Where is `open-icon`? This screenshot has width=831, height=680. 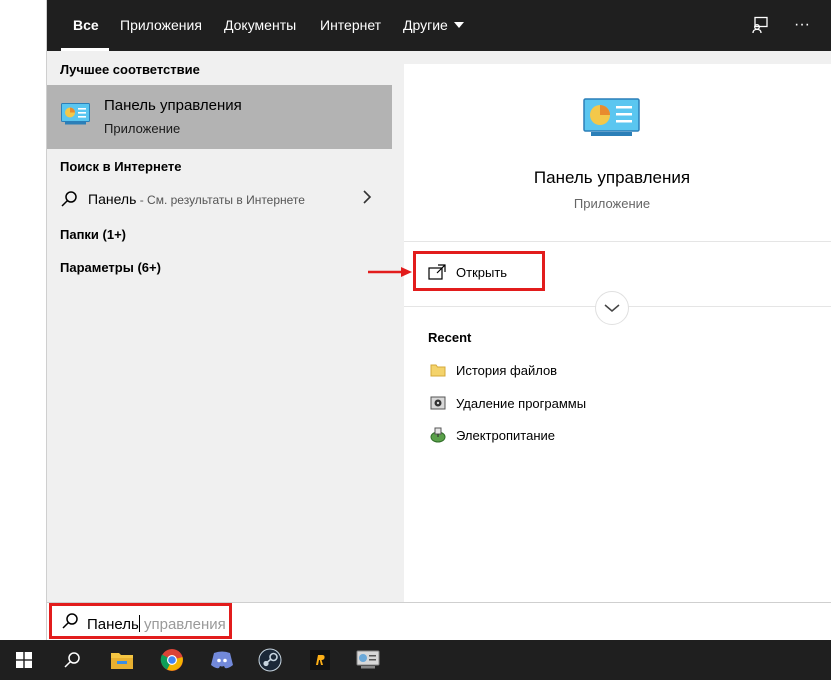 open-icon is located at coordinates (437, 272).